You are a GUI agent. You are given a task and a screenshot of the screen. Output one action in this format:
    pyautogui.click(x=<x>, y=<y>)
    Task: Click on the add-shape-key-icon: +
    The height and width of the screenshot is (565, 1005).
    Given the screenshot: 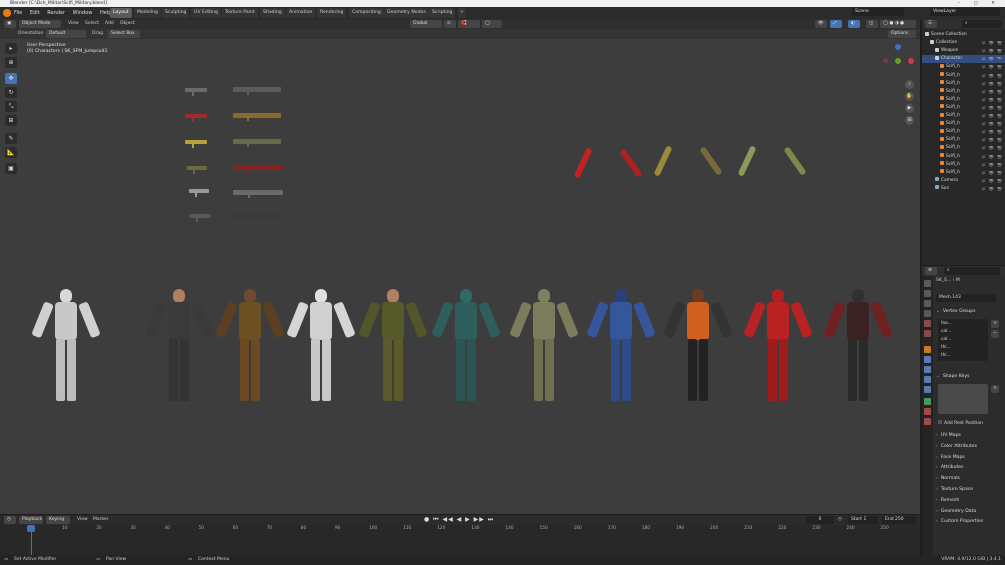 What is the action you would take?
    pyautogui.click(x=995, y=389)
    